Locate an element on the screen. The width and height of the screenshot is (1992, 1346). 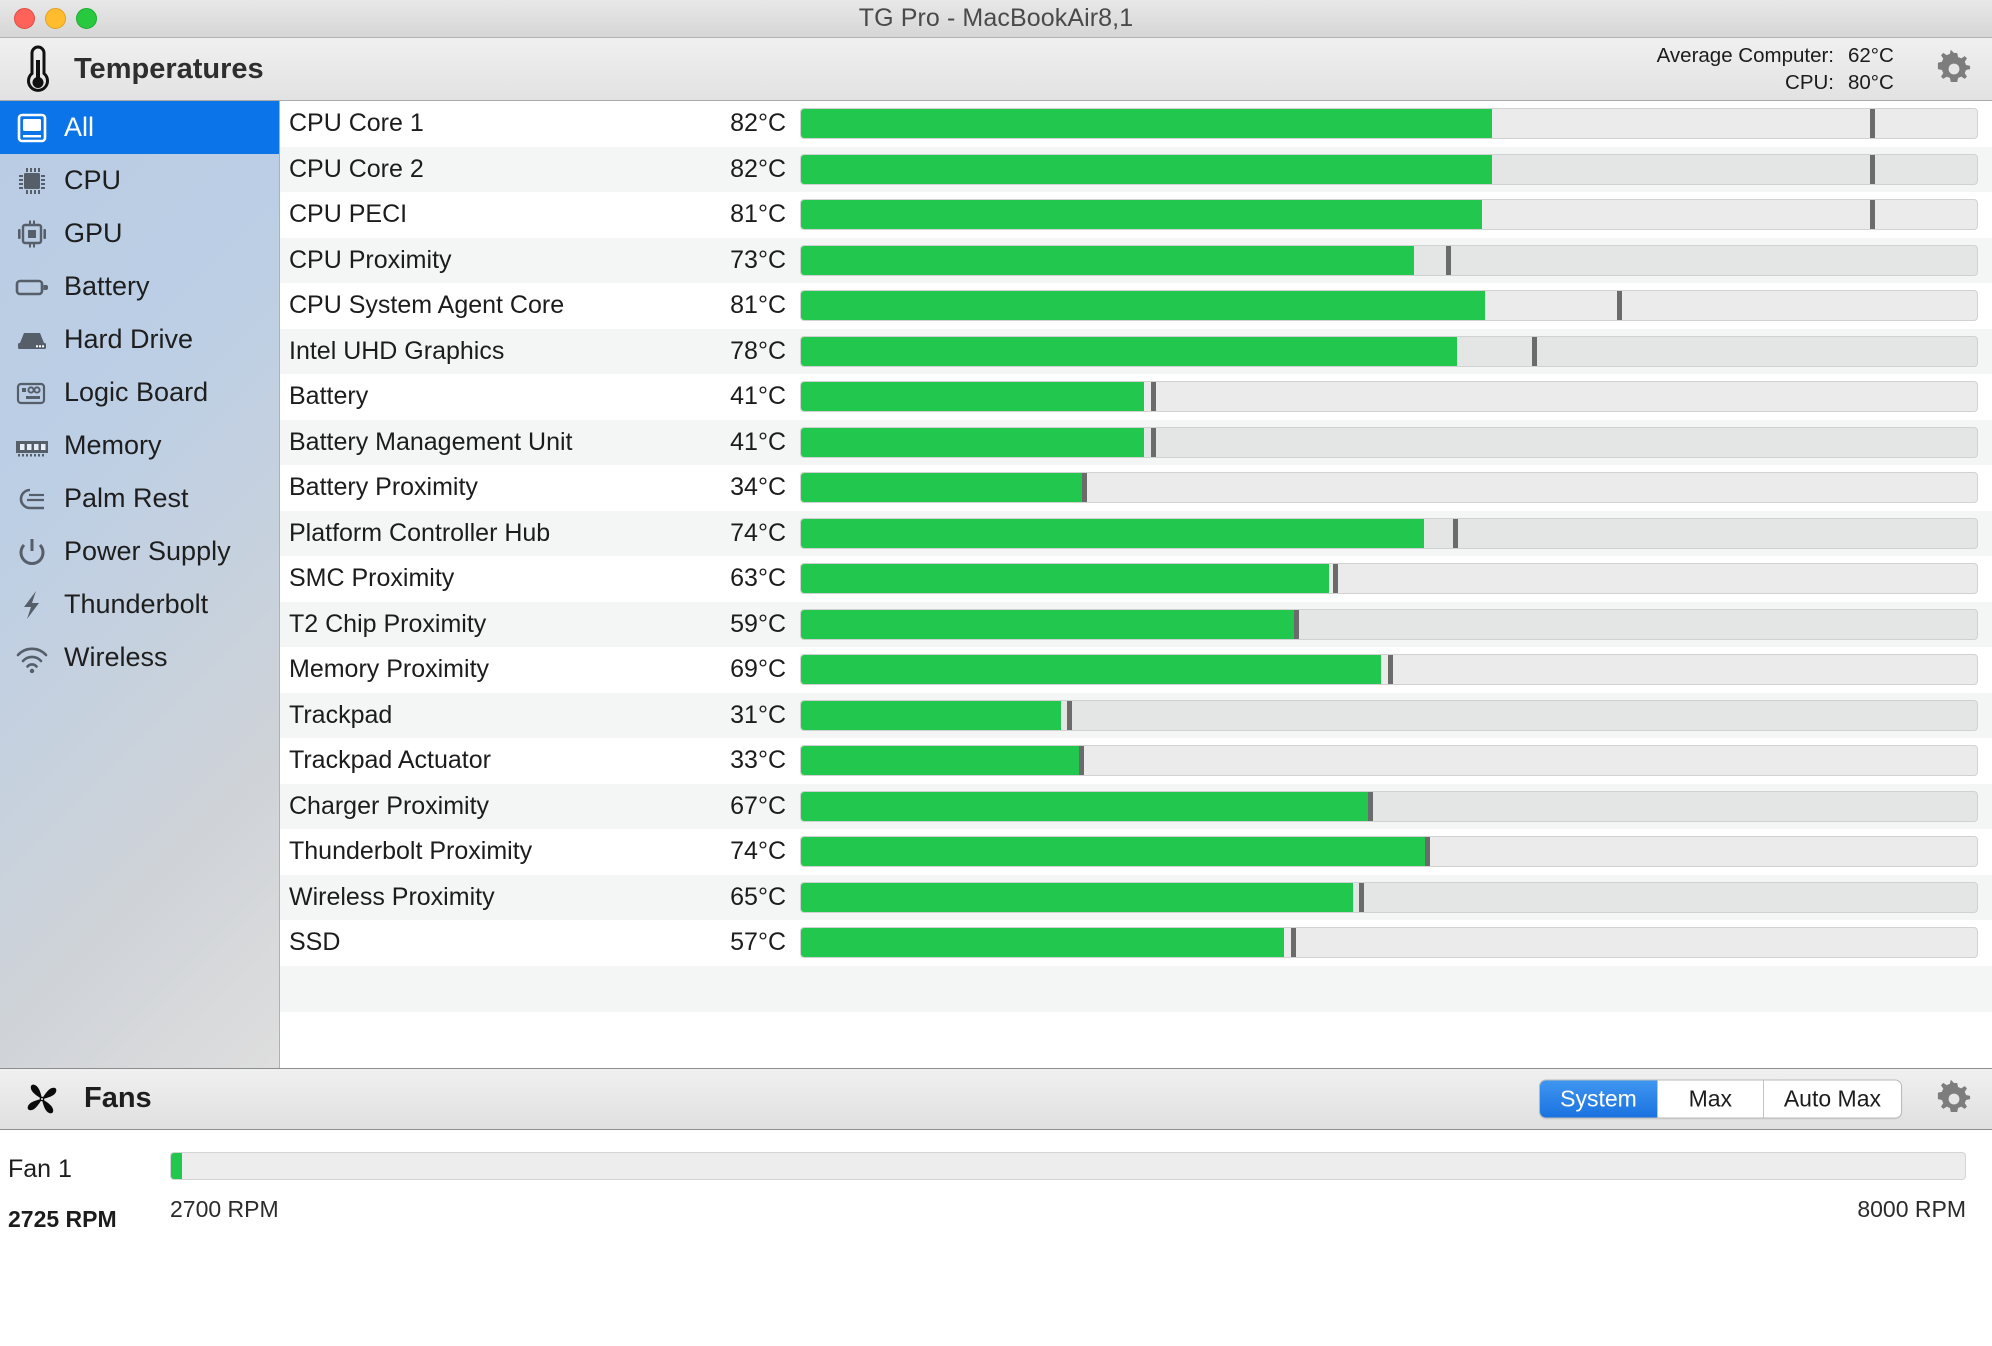
sidebar-item-battery: Battery is located at coordinates (139, 286).